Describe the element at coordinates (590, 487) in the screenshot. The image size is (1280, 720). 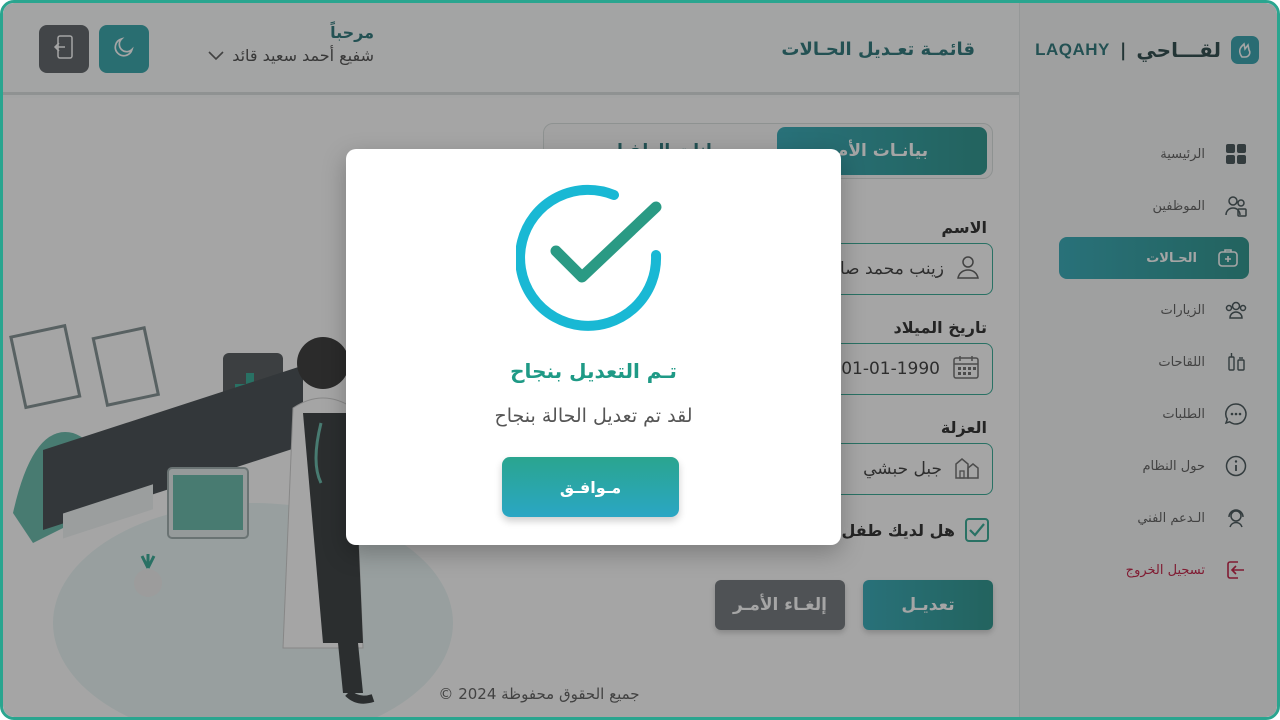
I see `ok-button: مـوافـق` at that location.